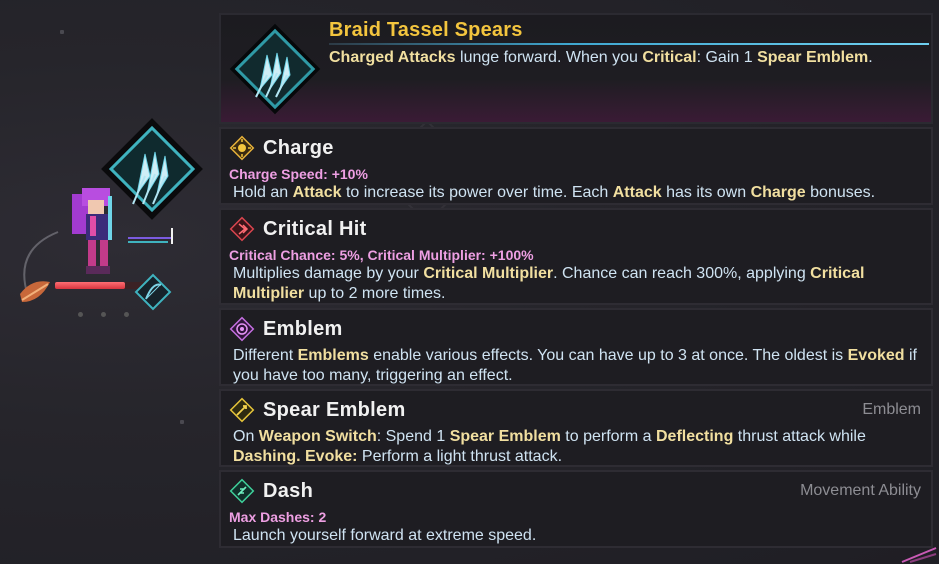  I want to click on section-tag: Emblem, so click(891, 409).